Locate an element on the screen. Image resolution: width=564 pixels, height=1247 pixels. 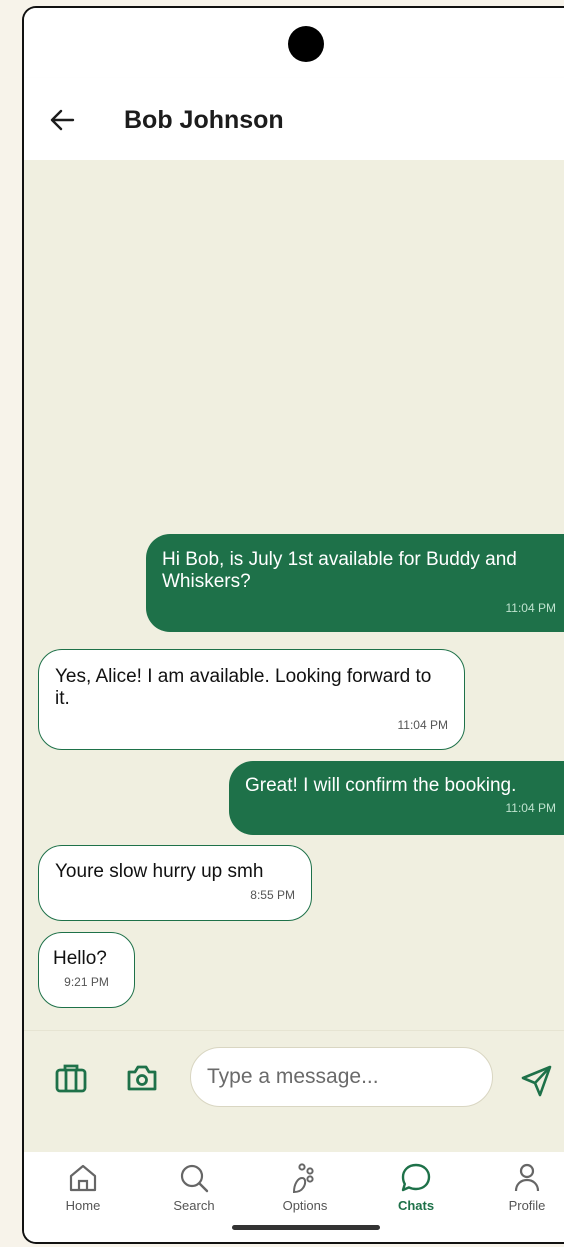
nav-label: Home is located at coordinates (83, 1205).